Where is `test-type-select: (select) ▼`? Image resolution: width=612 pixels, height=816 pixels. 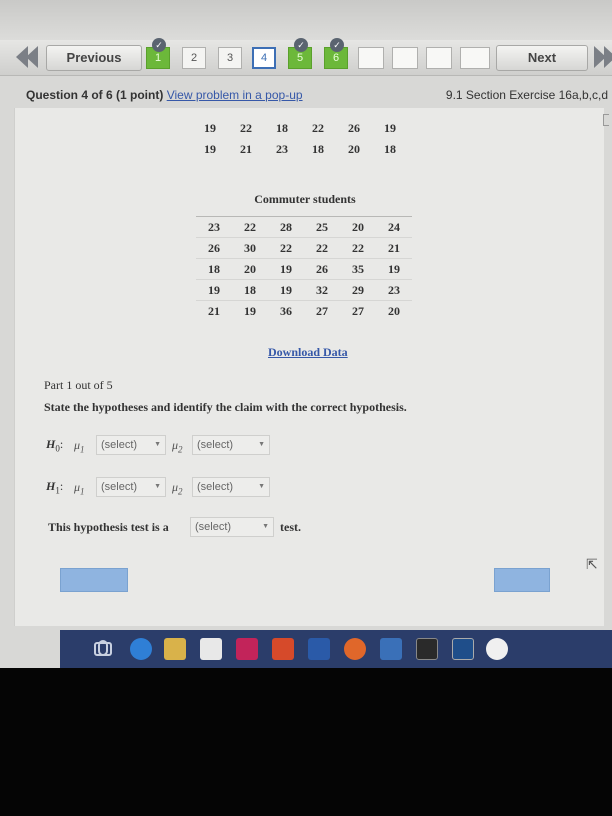 test-type-select: (select) ▼ is located at coordinates (232, 527).